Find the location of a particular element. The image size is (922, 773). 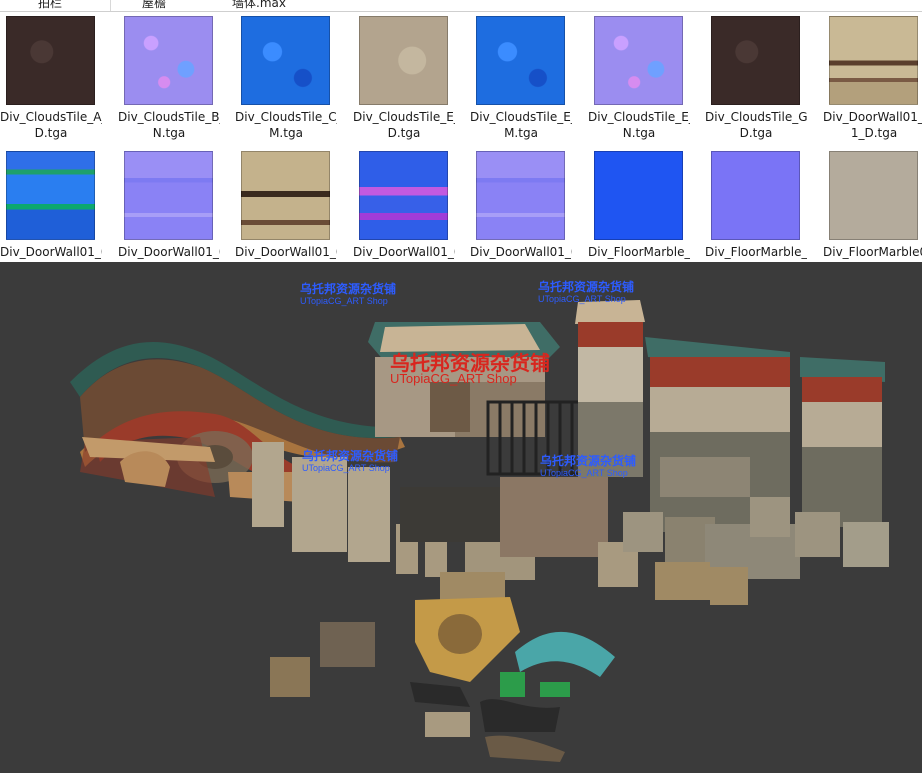

file-thumbnail-item: Div_CloudsTile_B_ N.tga is located at coordinates (173, 81).